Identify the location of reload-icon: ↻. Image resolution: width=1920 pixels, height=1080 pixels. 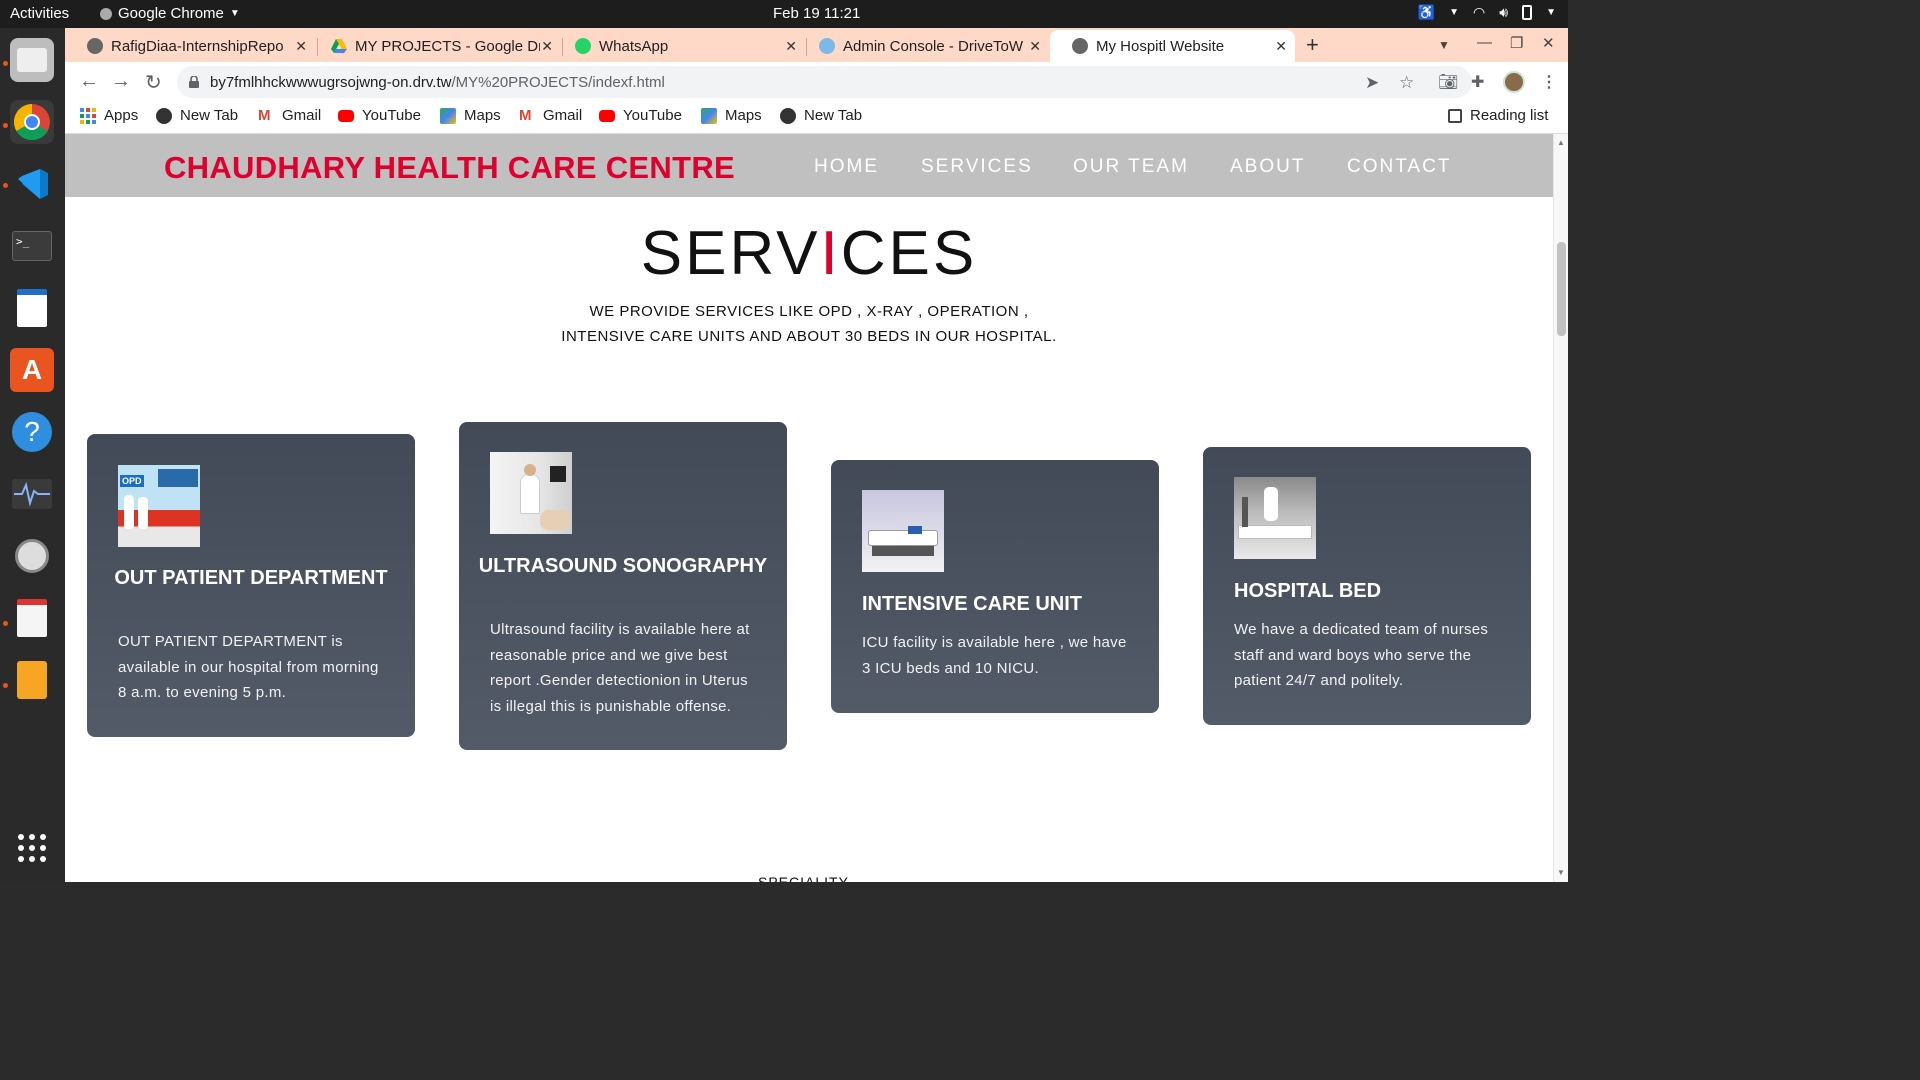
(153, 82).